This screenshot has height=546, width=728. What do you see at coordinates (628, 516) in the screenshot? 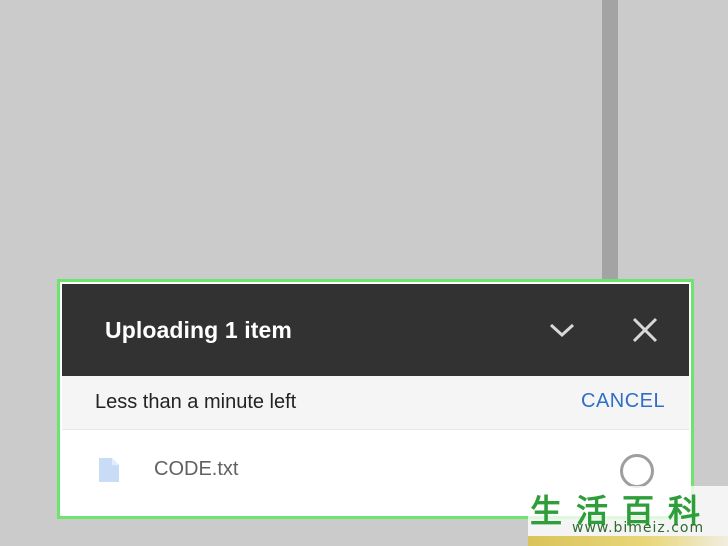
I see `watermark: 生活百科 www.bimeiz.com` at bounding box center [628, 516].